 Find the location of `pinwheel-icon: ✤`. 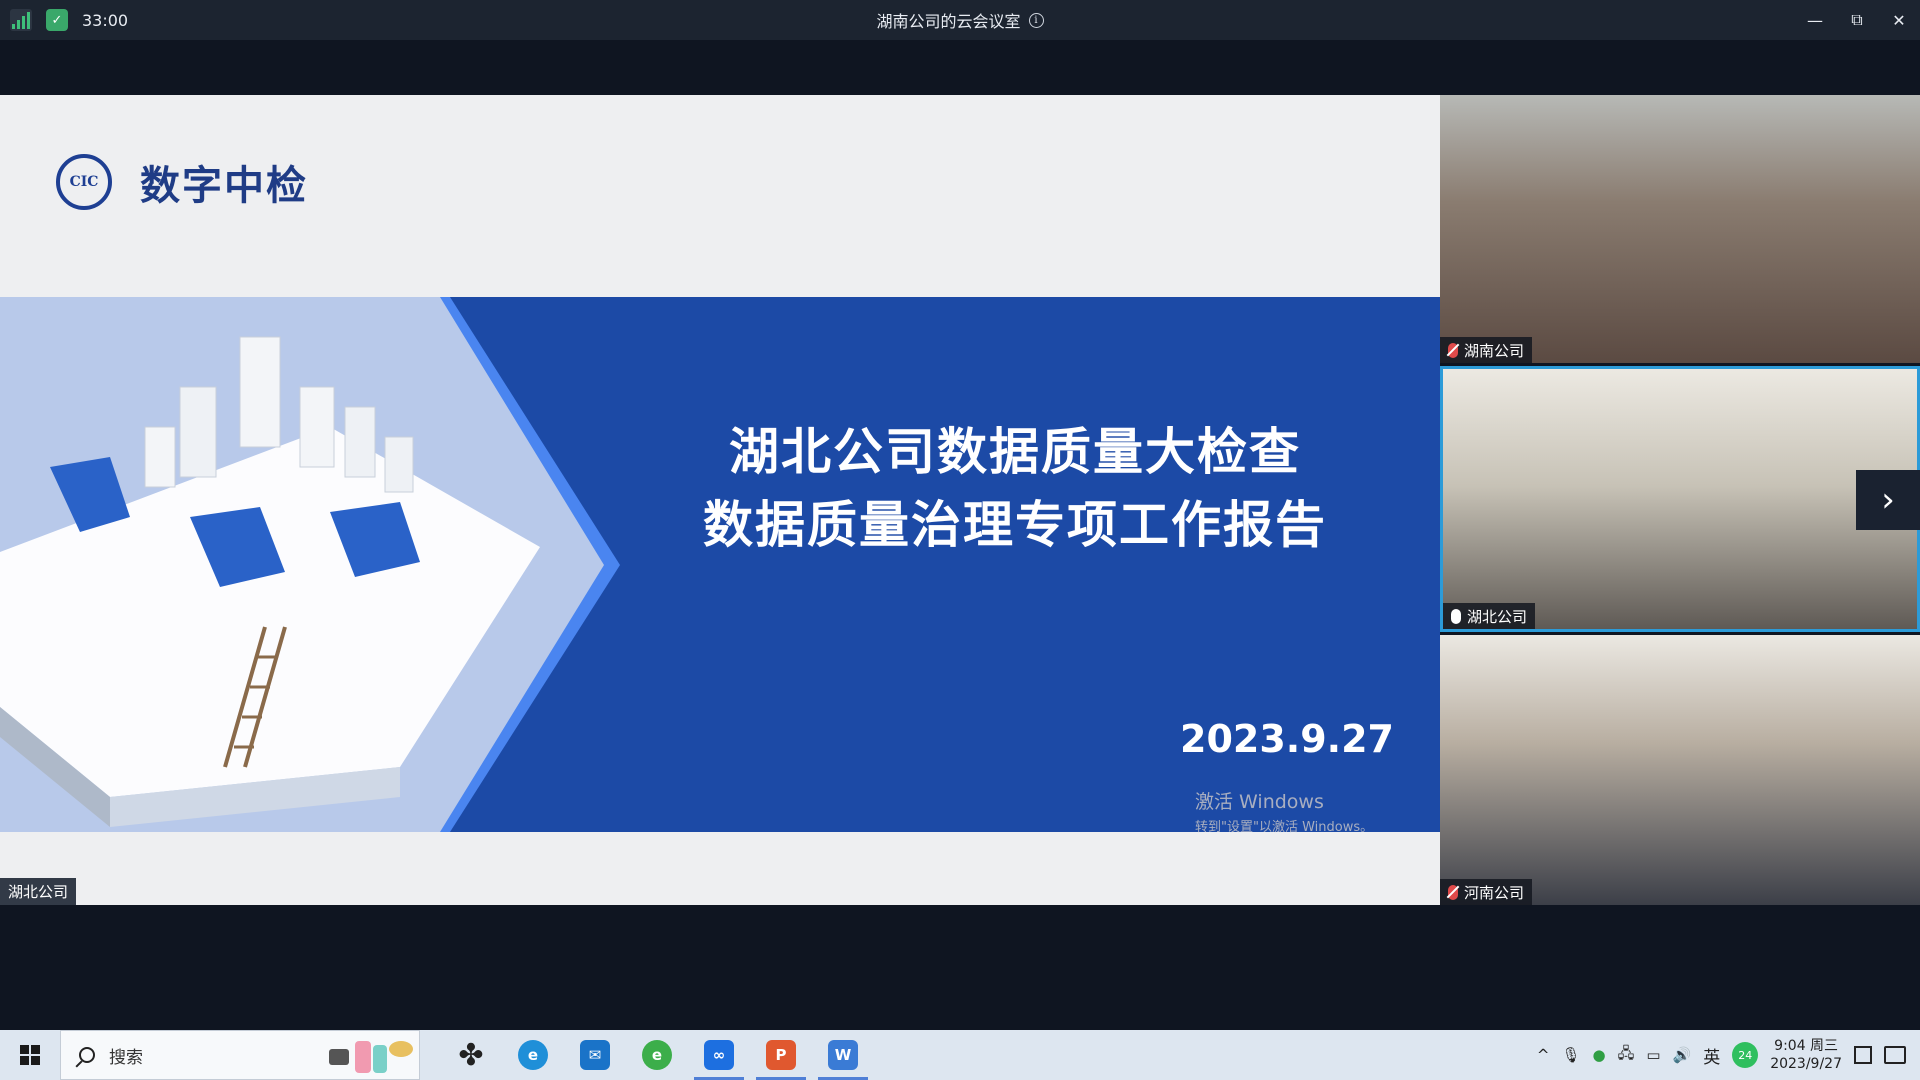

pinwheel-icon: ✤ is located at coordinates (471, 1055).